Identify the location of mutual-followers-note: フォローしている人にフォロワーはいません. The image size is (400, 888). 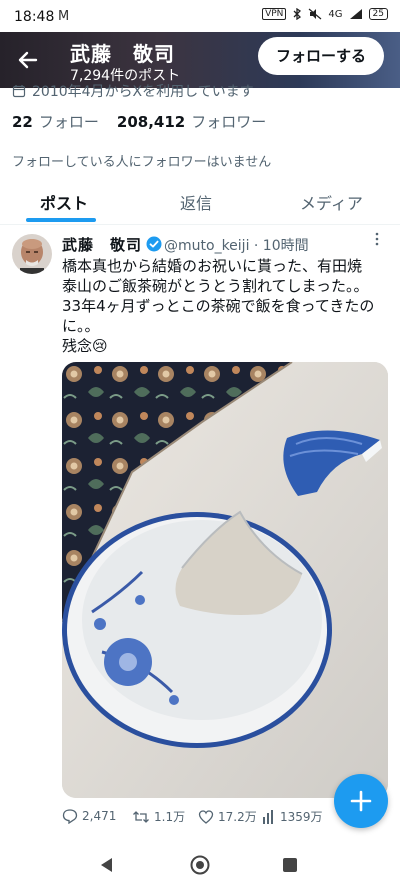
(142, 162).